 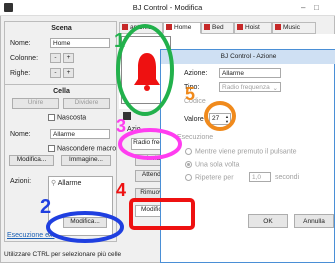 What do you see at coordinates (150, 144) in the screenshot?
I see `magenta-ellipse` at bounding box center [150, 144].